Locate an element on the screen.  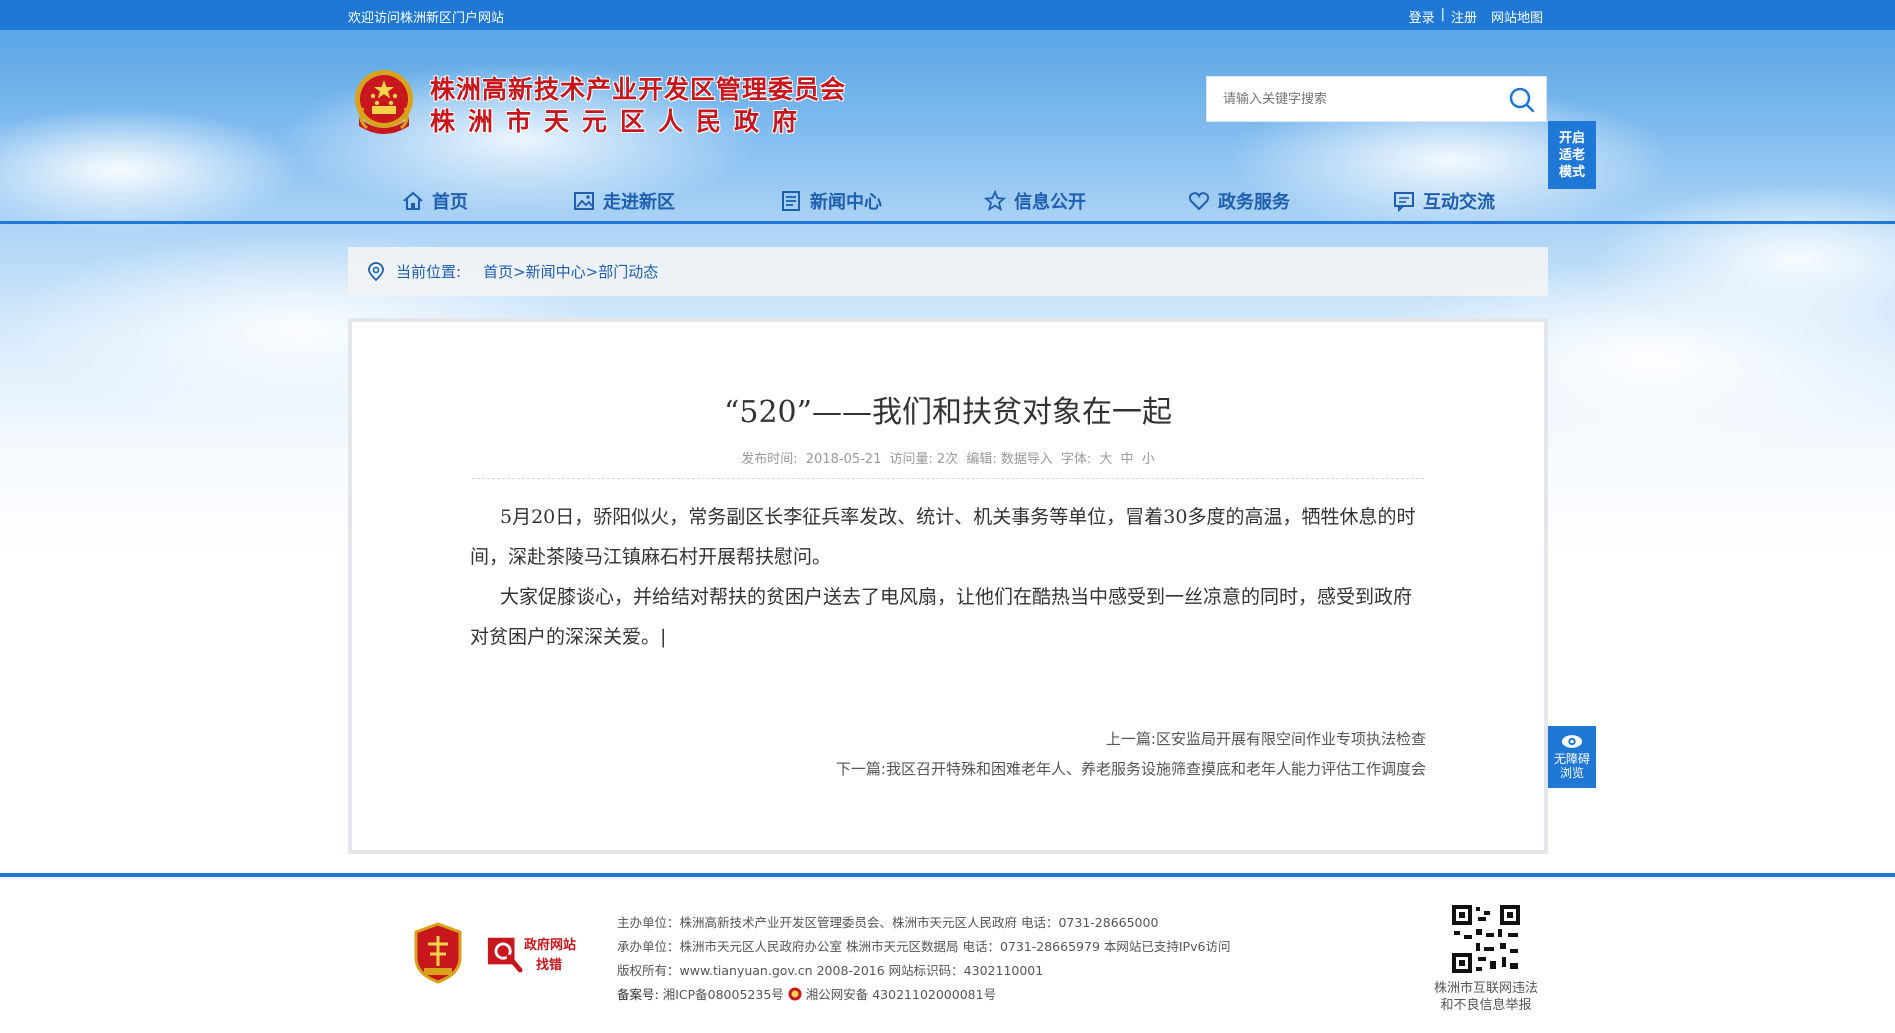
search-icon is located at coordinates (1522, 100).